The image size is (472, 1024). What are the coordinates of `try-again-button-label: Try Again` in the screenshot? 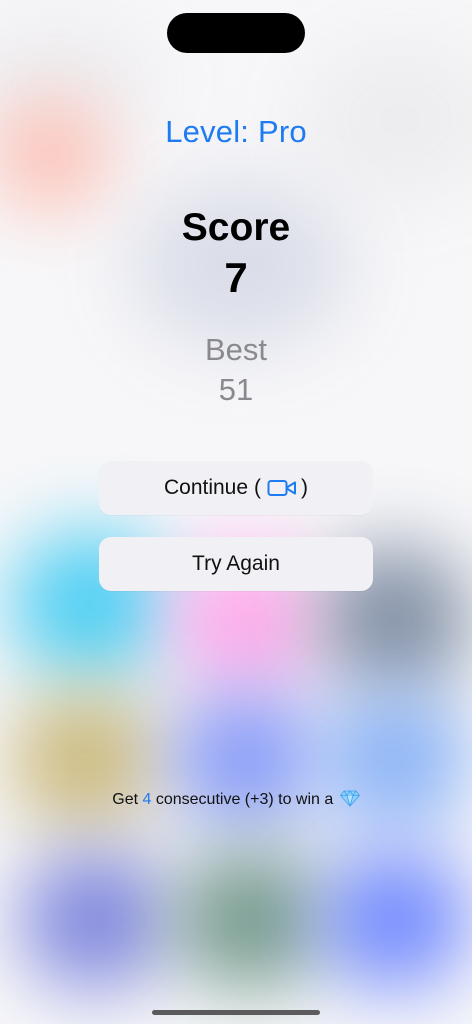 It's located at (236, 563).